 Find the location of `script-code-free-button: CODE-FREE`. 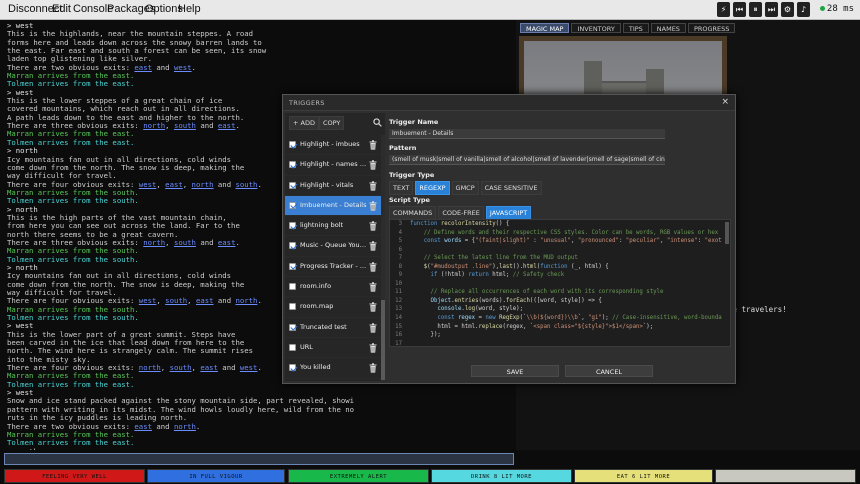

script-code-free-button: CODE-FREE is located at coordinates (461, 213).